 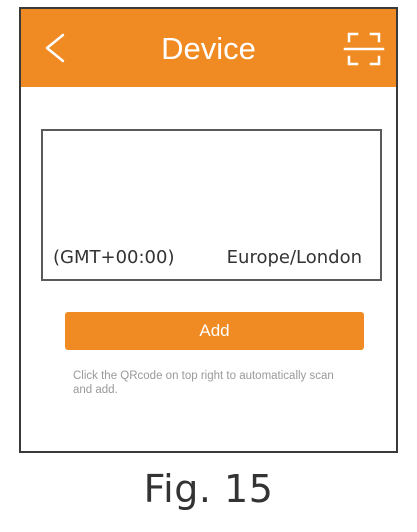 I want to click on qr-scan-icon, so click(x=364, y=49).